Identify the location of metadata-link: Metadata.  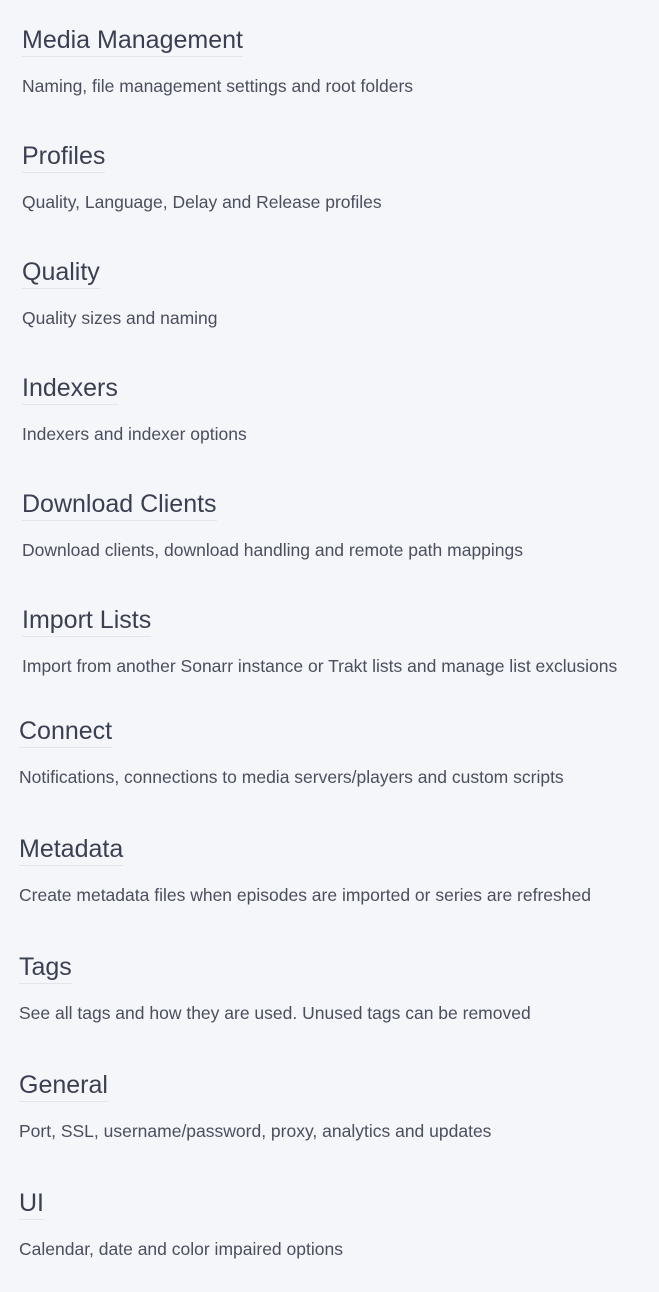
(71, 850).